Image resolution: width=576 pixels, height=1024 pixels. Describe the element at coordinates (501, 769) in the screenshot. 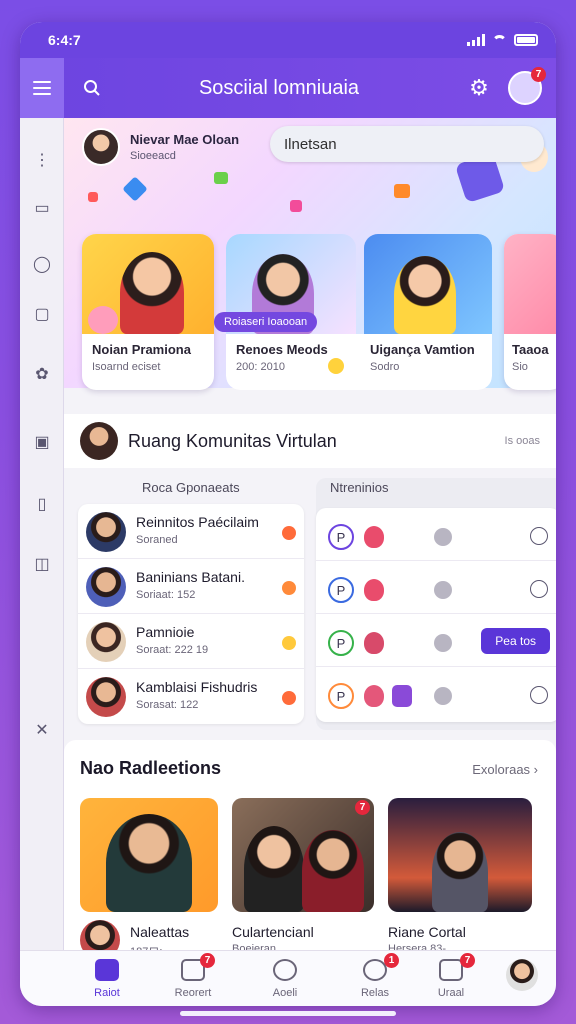

I see `explore-link-label: Exoloraas` at that location.